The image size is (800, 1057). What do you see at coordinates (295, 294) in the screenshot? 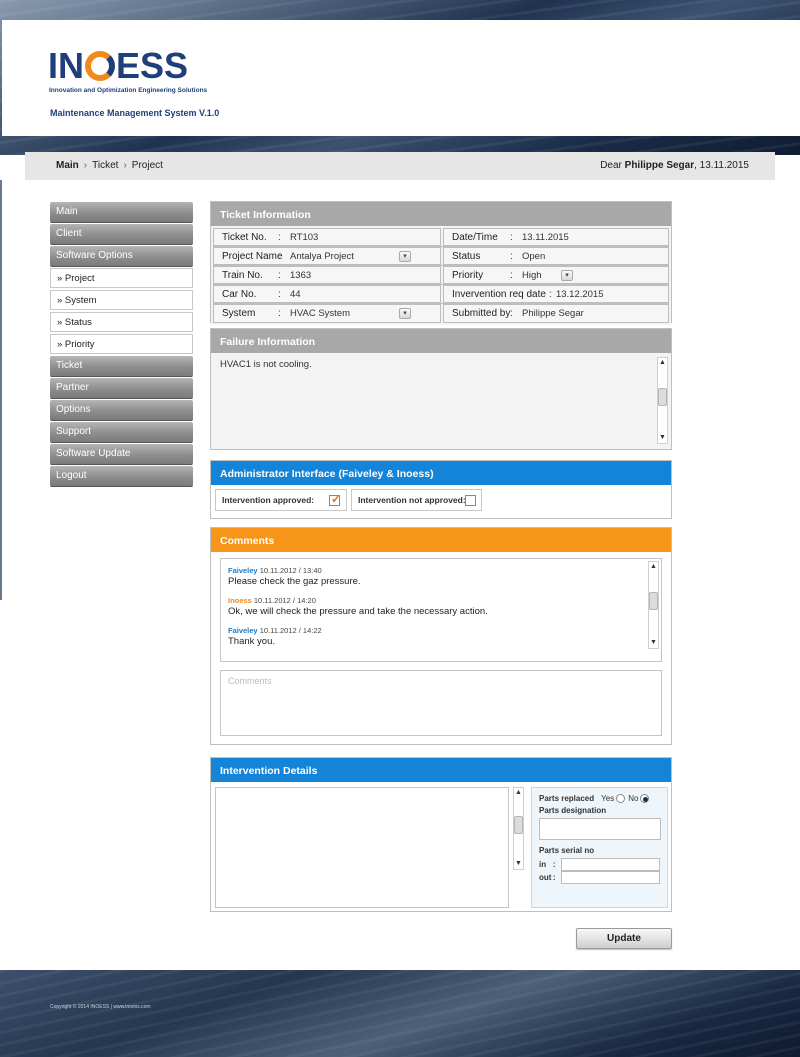
I see `car-no-value: 44` at bounding box center [295, 294].